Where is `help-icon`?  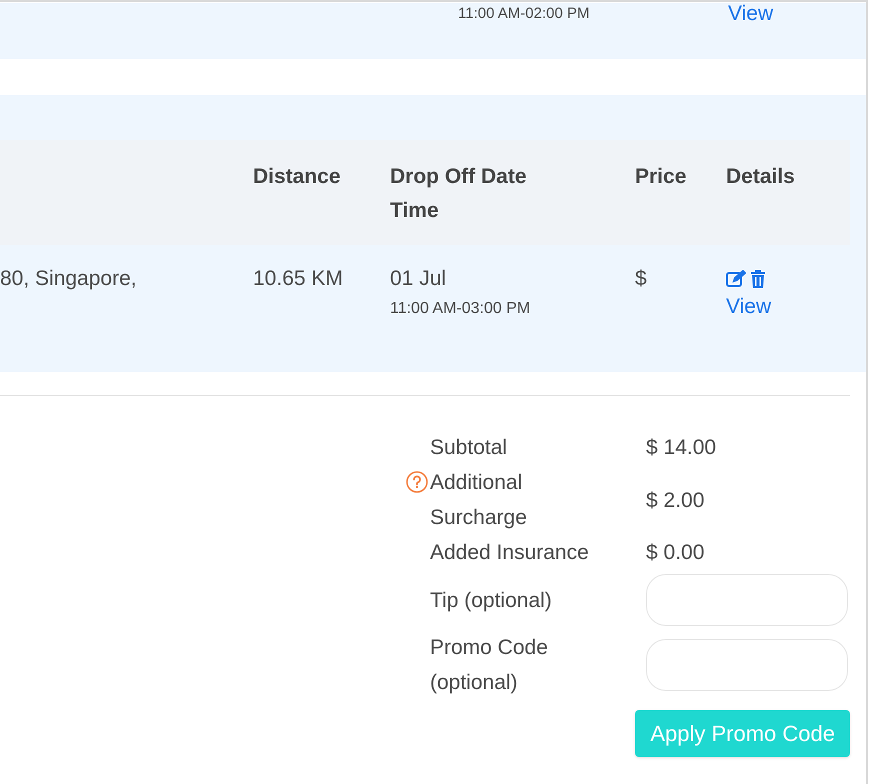
help-icon is located at coordinates (417, 482).